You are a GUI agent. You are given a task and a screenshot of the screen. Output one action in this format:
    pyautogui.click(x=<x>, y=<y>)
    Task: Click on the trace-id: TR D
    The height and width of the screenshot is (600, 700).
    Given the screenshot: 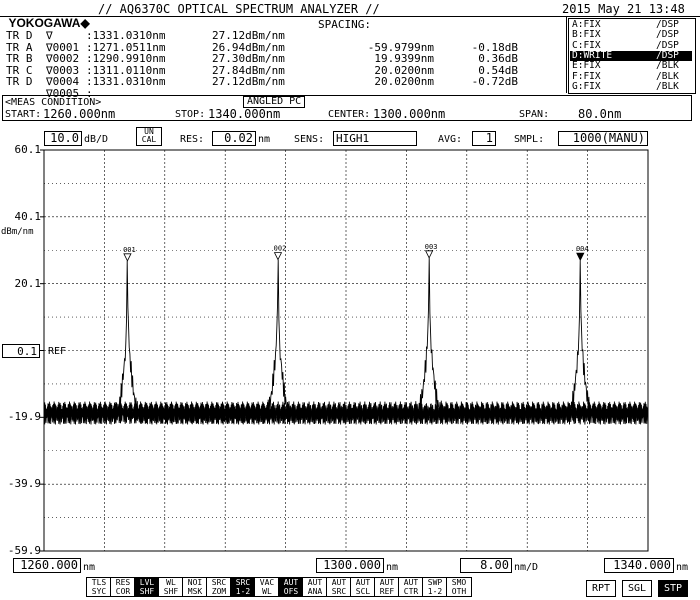 What is the action you would take?
    pyautogui.click(x=19, y=81)
    